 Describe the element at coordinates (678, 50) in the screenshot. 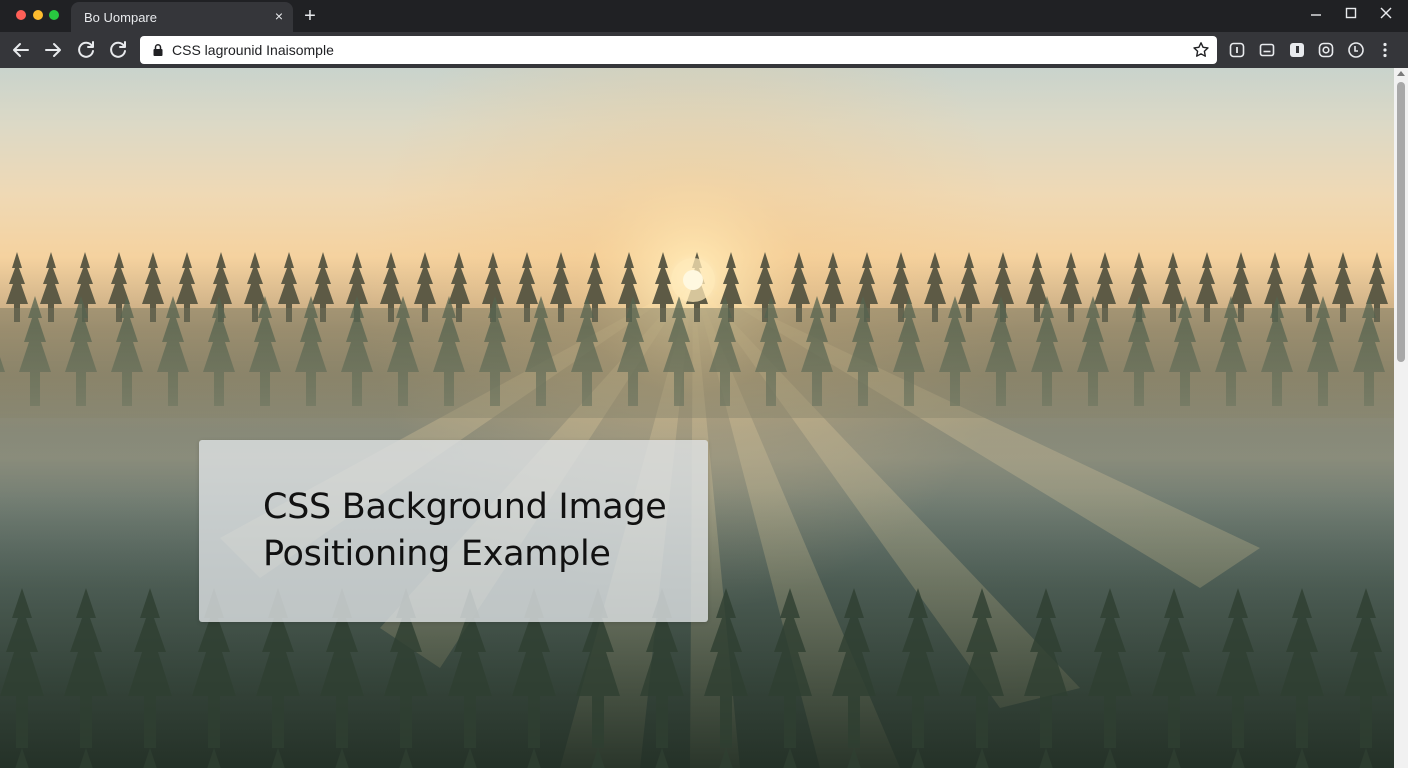

I see `address-bar: CSS lagrounid Inaisomple` at that location.